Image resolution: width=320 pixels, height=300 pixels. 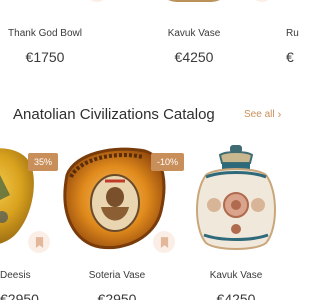 What do you see at coordinates (43, 162) in the screenshot?
I see `discount-badge: 35%` at bounding box center [43, 162].